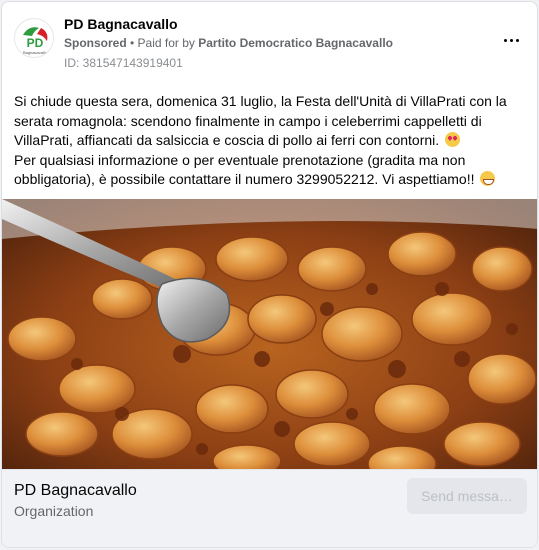  What do you see at coordinates (511, 40) in the screenshot?
I see `more-options-icon` at bounding box center [511, 40].